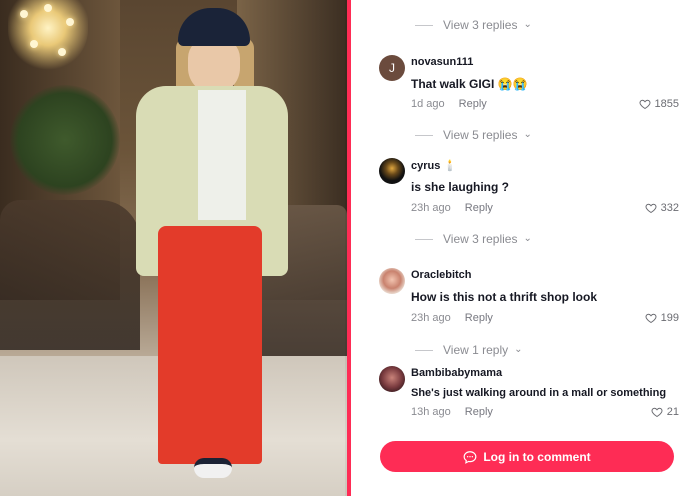 Image resolution: width=700 pixels, height=496 pixels. Describe the element at coordinates (442, 62) in the screenshot. I see `comment-username: novasun111` at that location.